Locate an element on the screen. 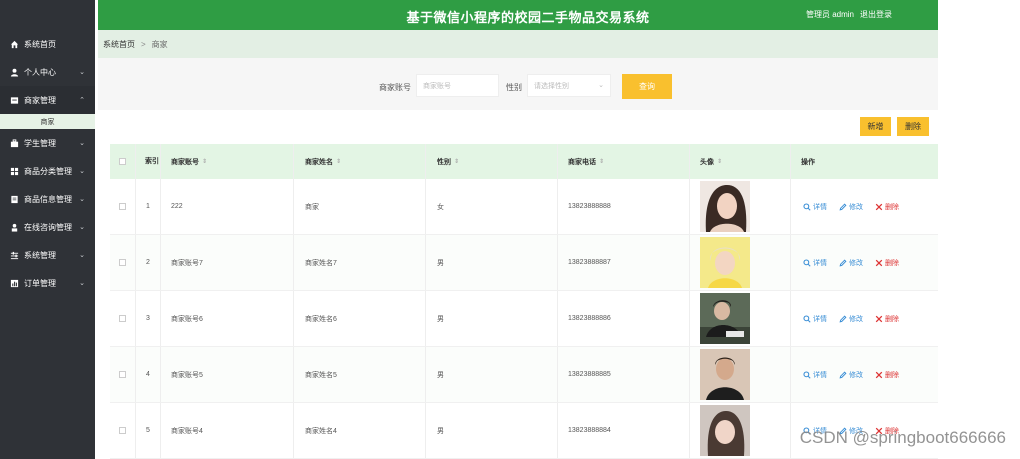 Image resolution: width=1020 pixels, height=459 pixels. breadcrumb-current: 商家 is located at coordinates (159, 44).